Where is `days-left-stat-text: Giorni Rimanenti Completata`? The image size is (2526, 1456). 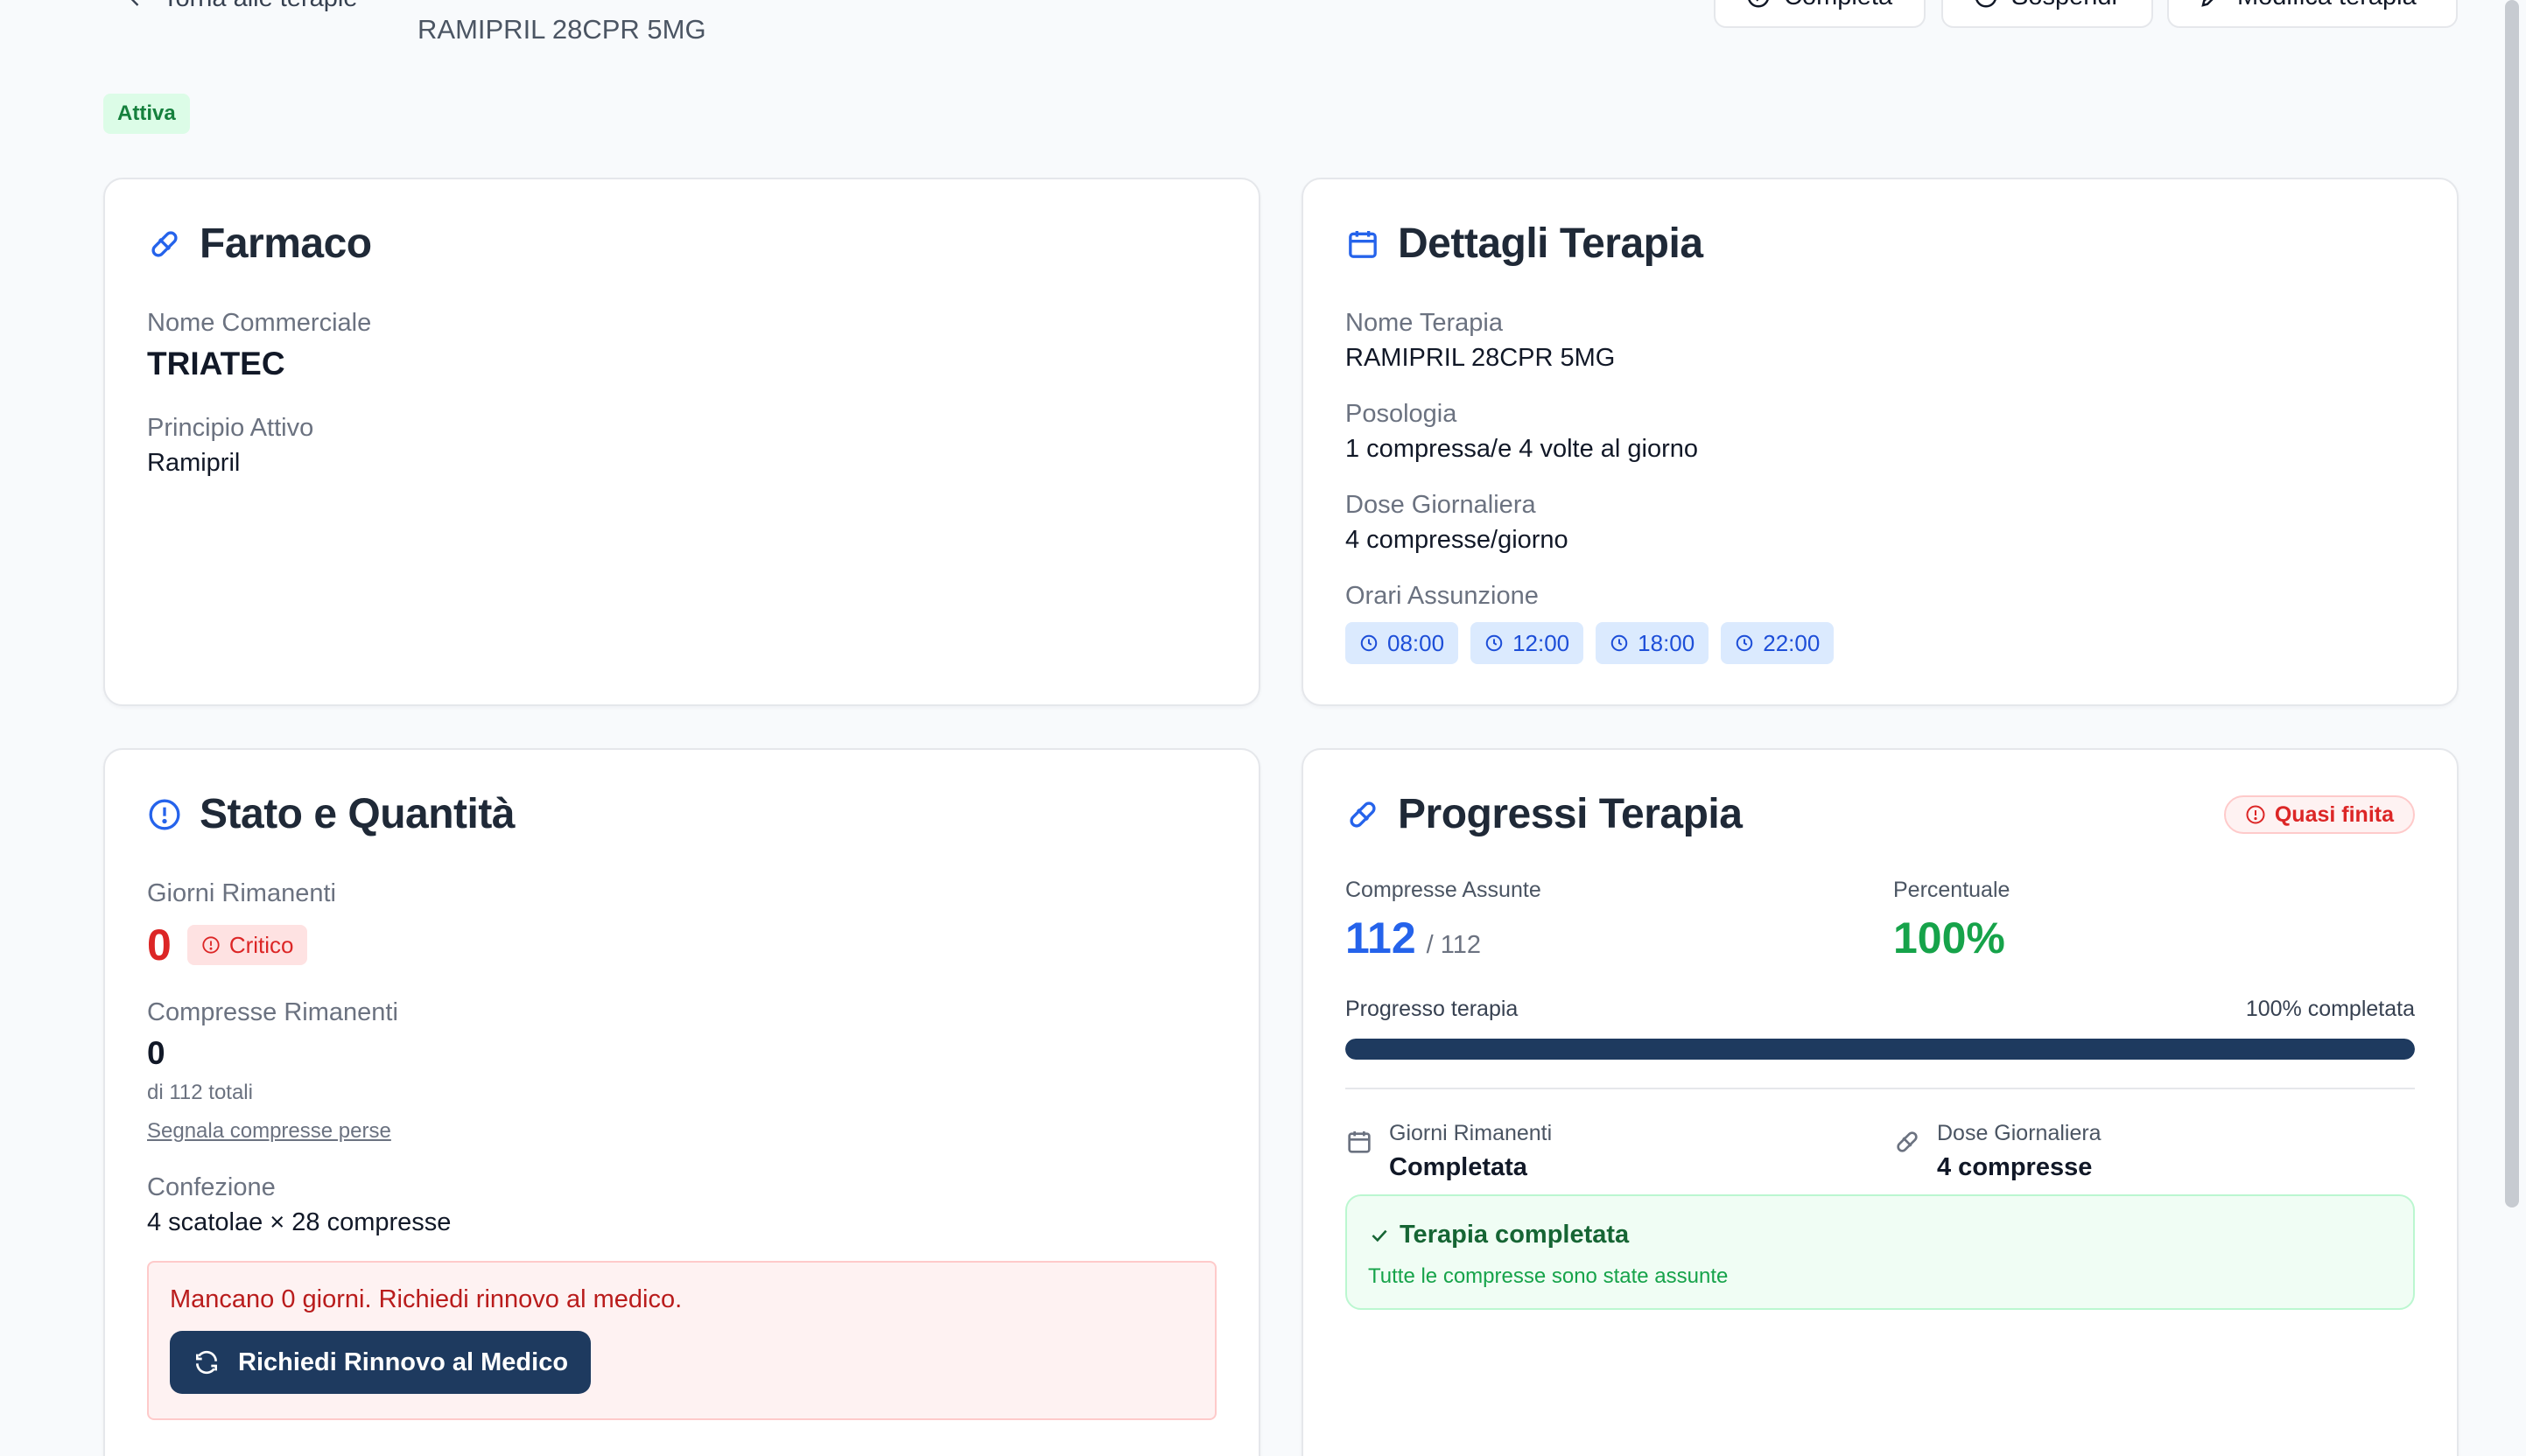
days-left-stat-text: Giorni Rimanenti Completata is located at coordinates (1471, 1151).